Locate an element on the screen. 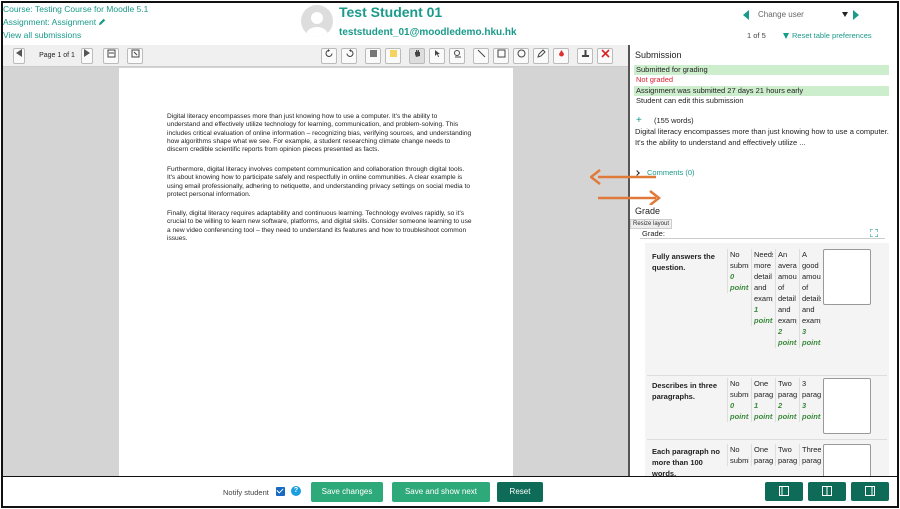 Image resolution: width=900 pixels, height=509 pixels. highlight-tool-button is located at coordinates (561, 56).